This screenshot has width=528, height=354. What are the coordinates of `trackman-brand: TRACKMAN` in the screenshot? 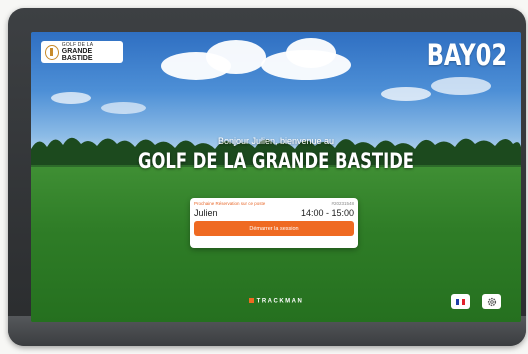 It's located at (276, 301).